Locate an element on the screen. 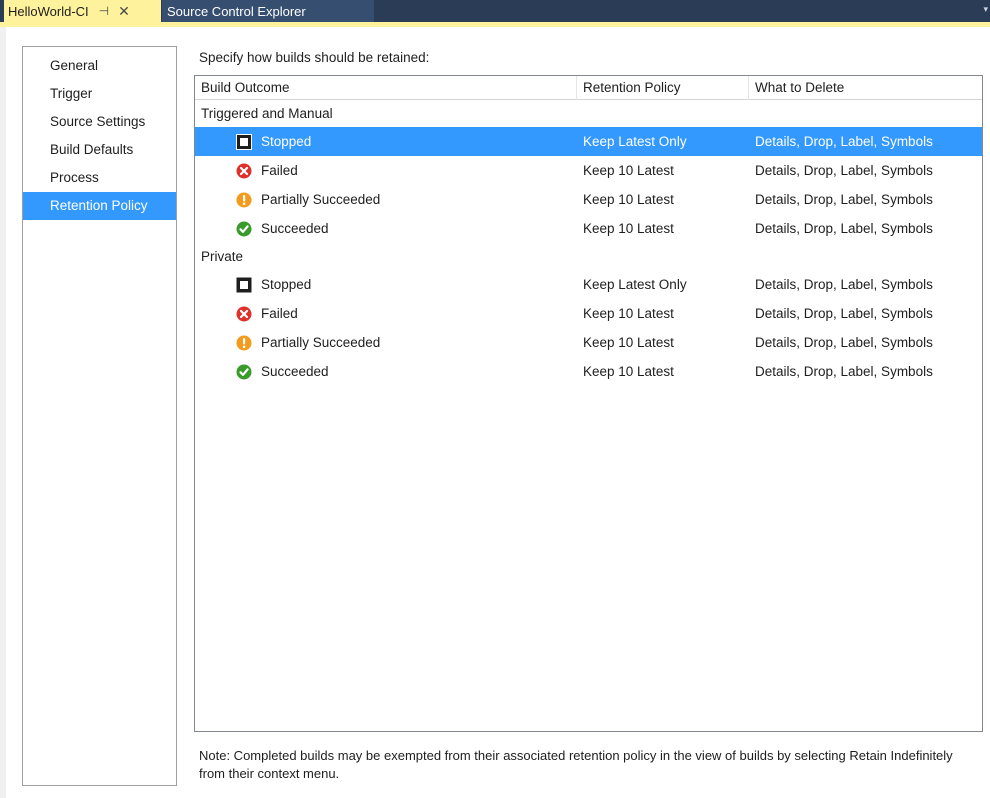 The width and height of the screenshot is (990, 798). nav-item-build-defaults: Build Defaults is located at coordinates (99, 150).